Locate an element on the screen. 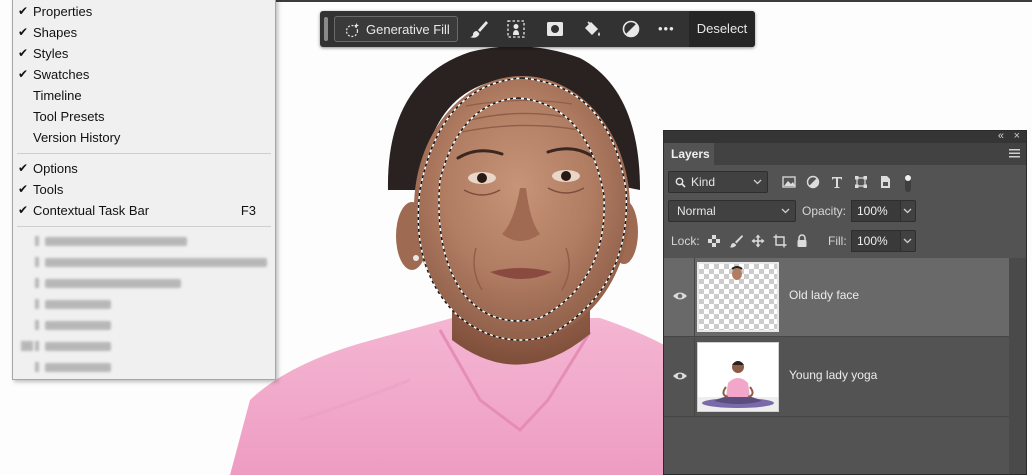 The width and height of the screenshot is (1032, 475). panel-menu-icon is located at coordinates (1014, 153).